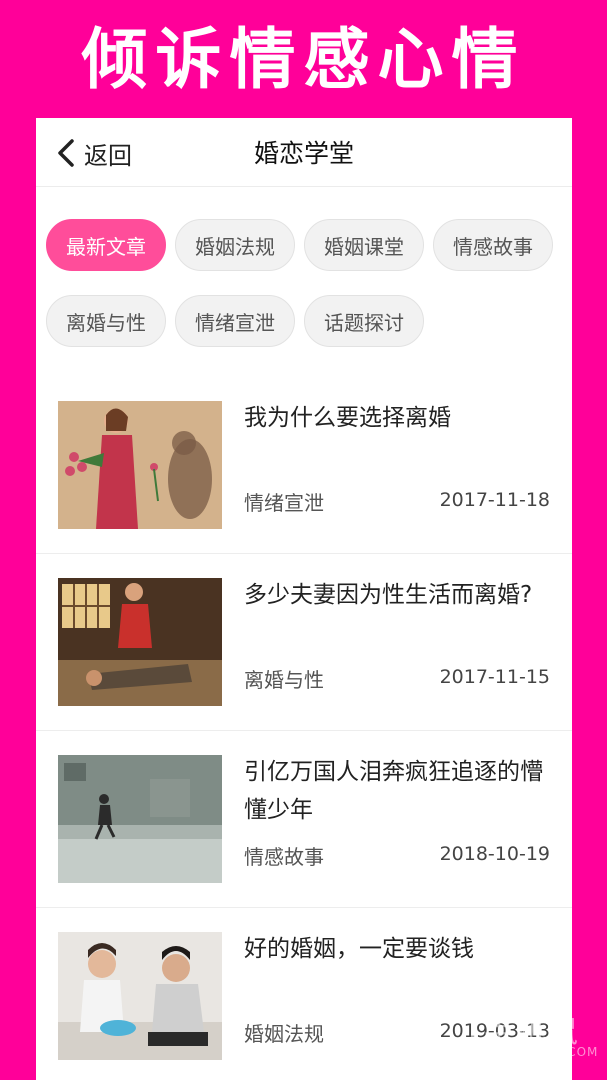 The height and width of the screenshot is (1080, 607). Describe the element at coordinates (393, 791) in the screenshot. I see `article-title: 引亿万国人泪奔疯狂追逐的懵懂少年` at that location.